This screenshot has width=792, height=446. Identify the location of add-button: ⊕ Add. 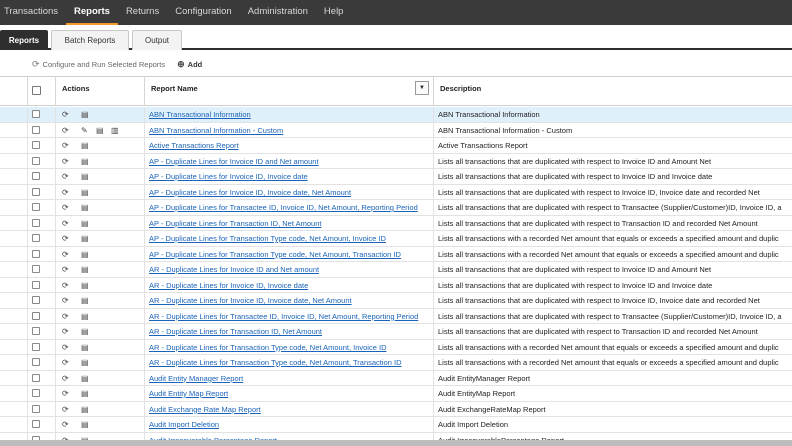
(189, 64).